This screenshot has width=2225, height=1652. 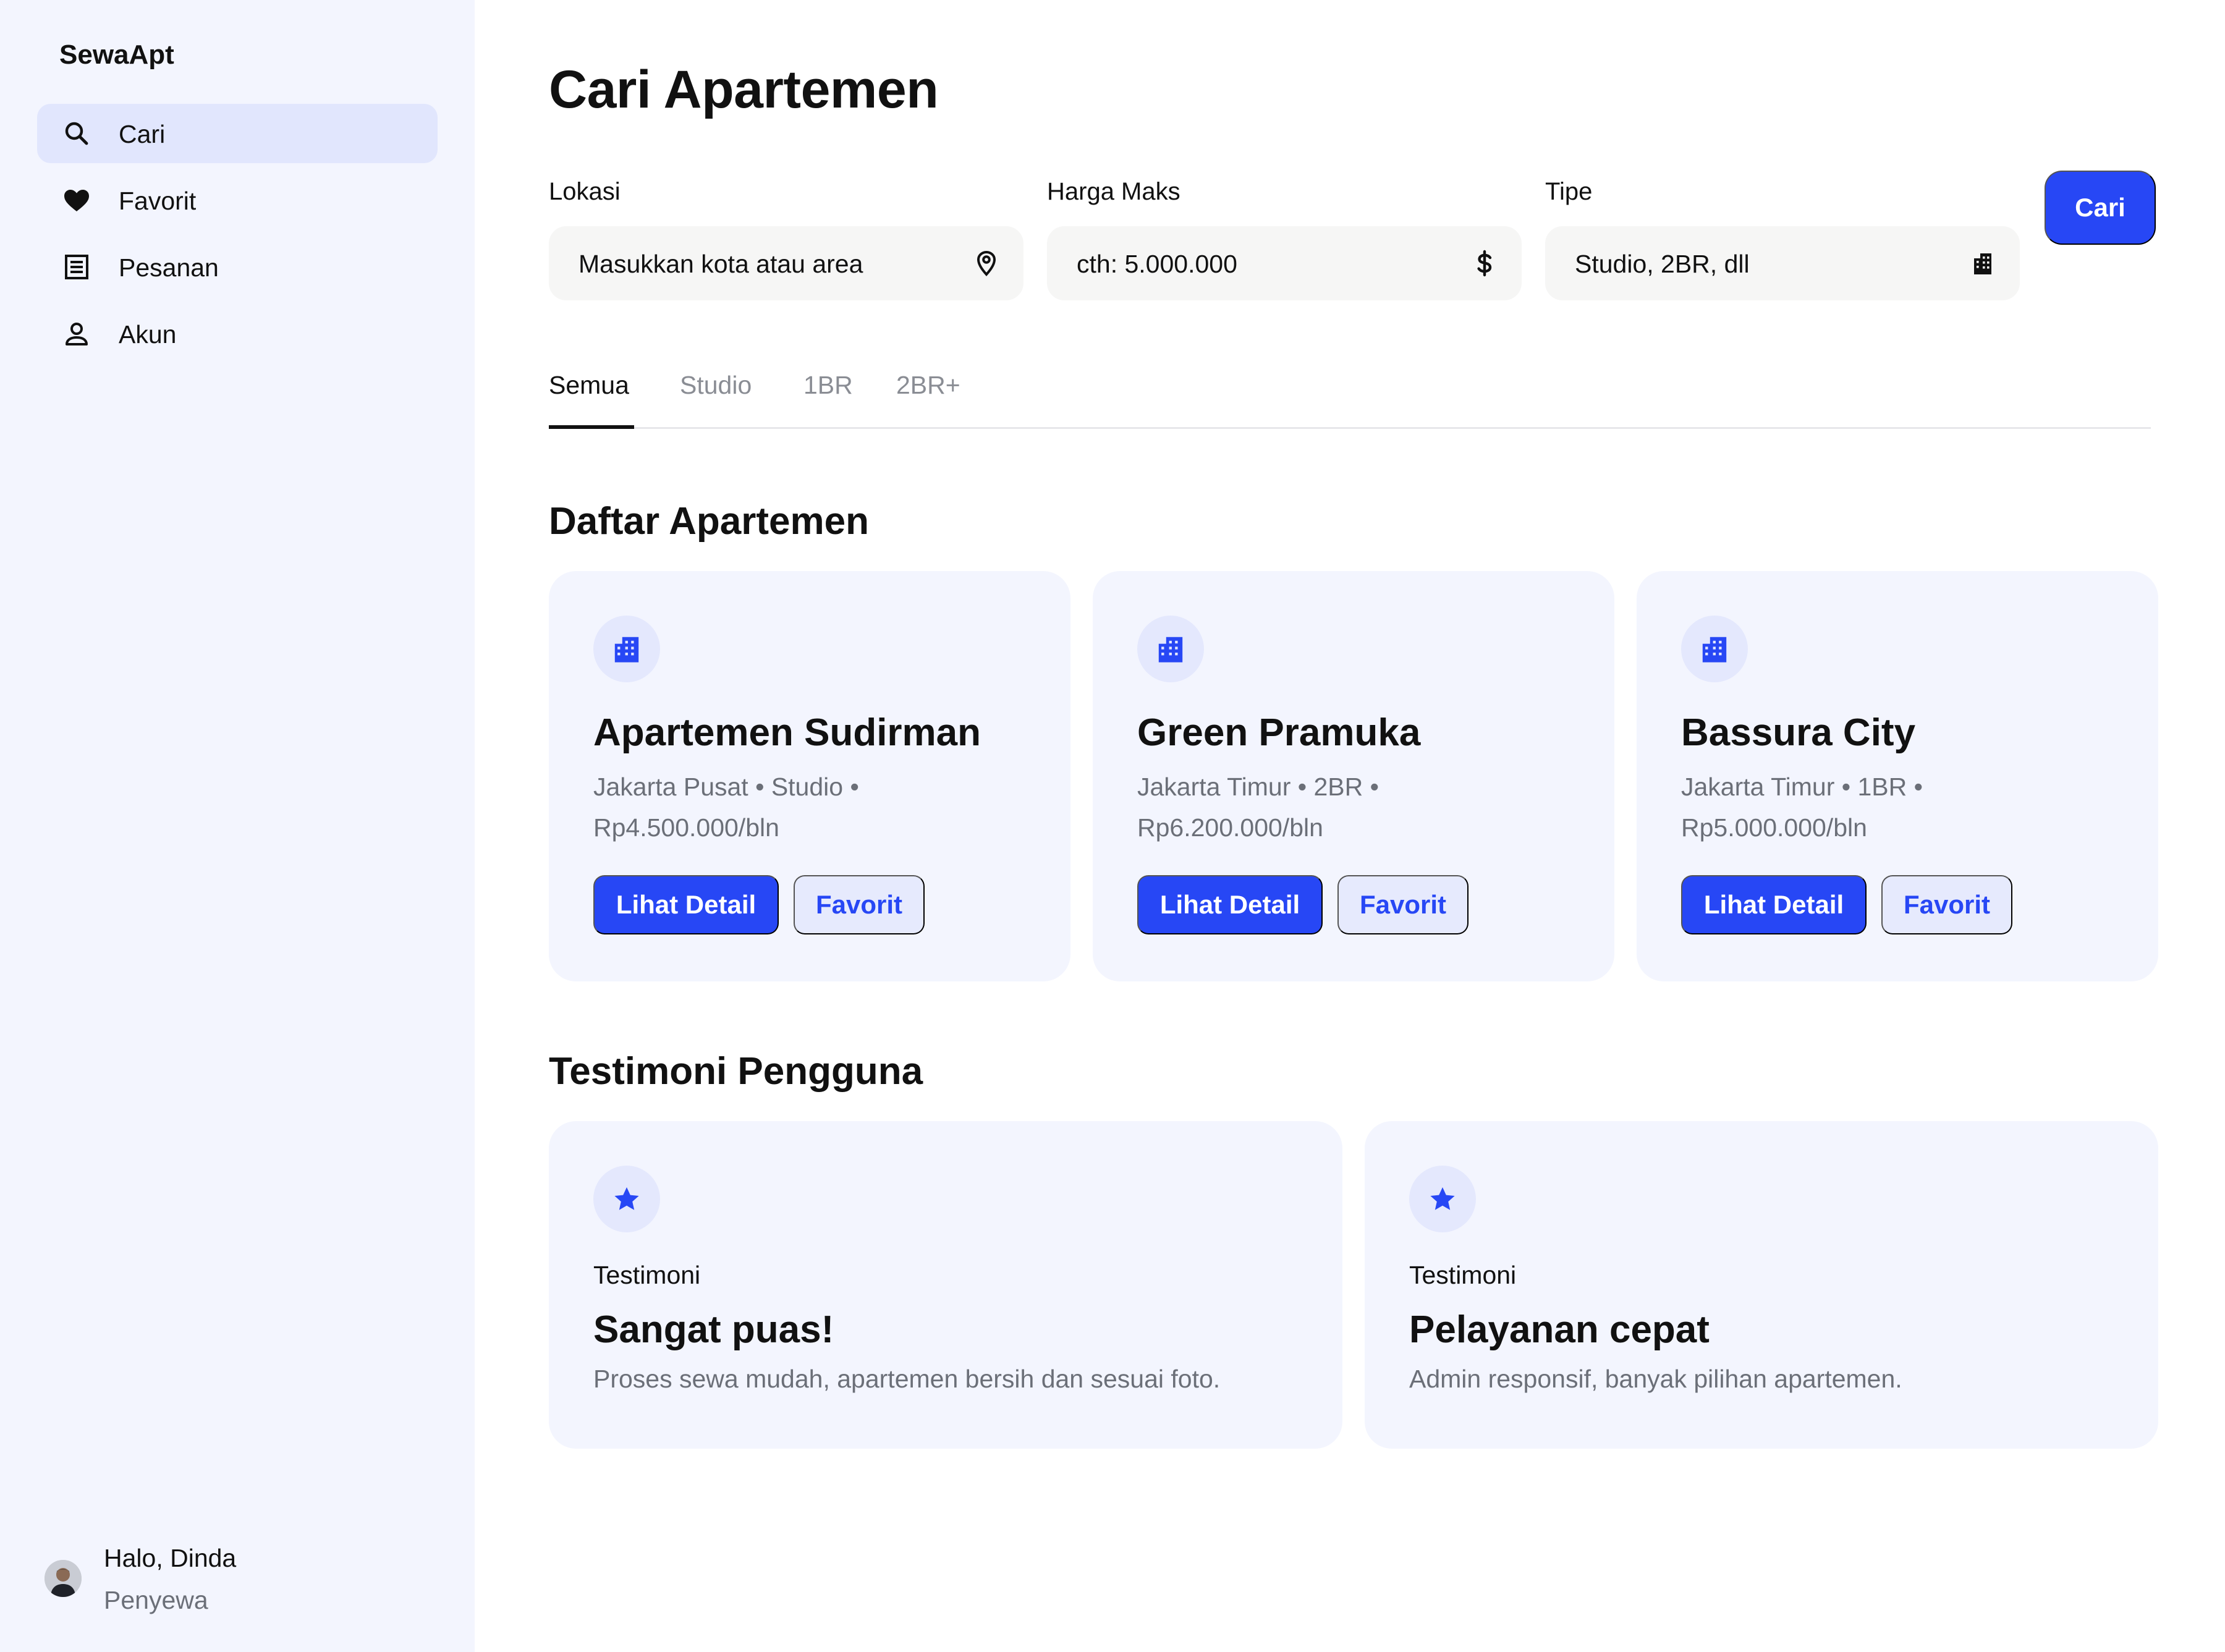 What do you see at coordinates (1484, 263) in the screenshot?
I see `dollar-icon` at bounding box center [1484, 263].